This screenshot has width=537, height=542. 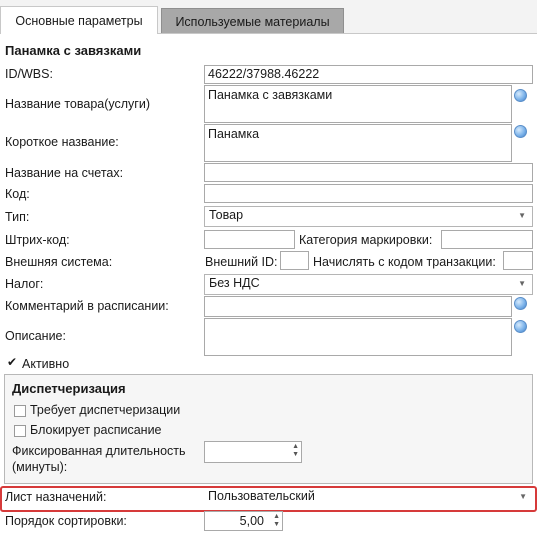 What do you see at coordinates (253, 452) in the screenshot?
I see `fixed-duration-stepper: ▲ ▼` at bounding box center [253, 452].